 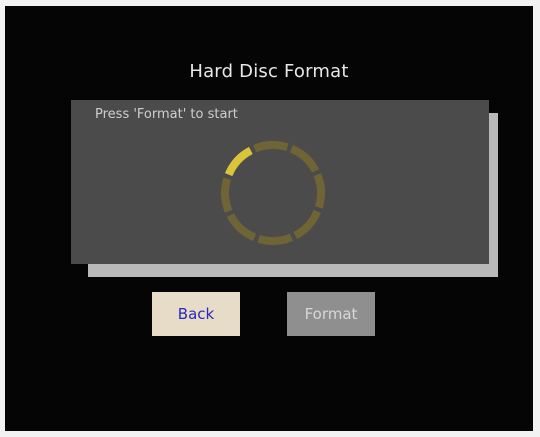 What do you see at coordinates (331, 314) in the screenshot?
I see `format-button: Format` at bounding box center [331, 314].